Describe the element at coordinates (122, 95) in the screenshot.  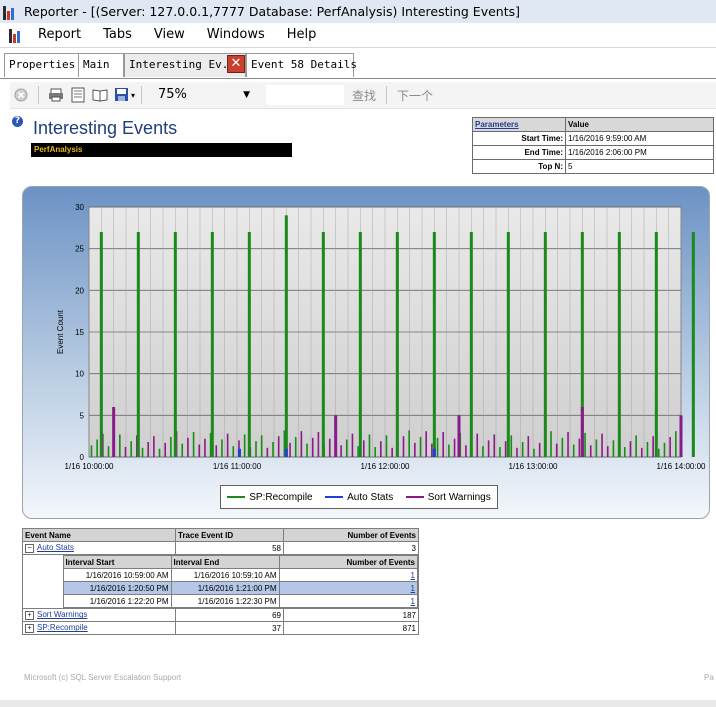
I see `export-save-icon` at that location.